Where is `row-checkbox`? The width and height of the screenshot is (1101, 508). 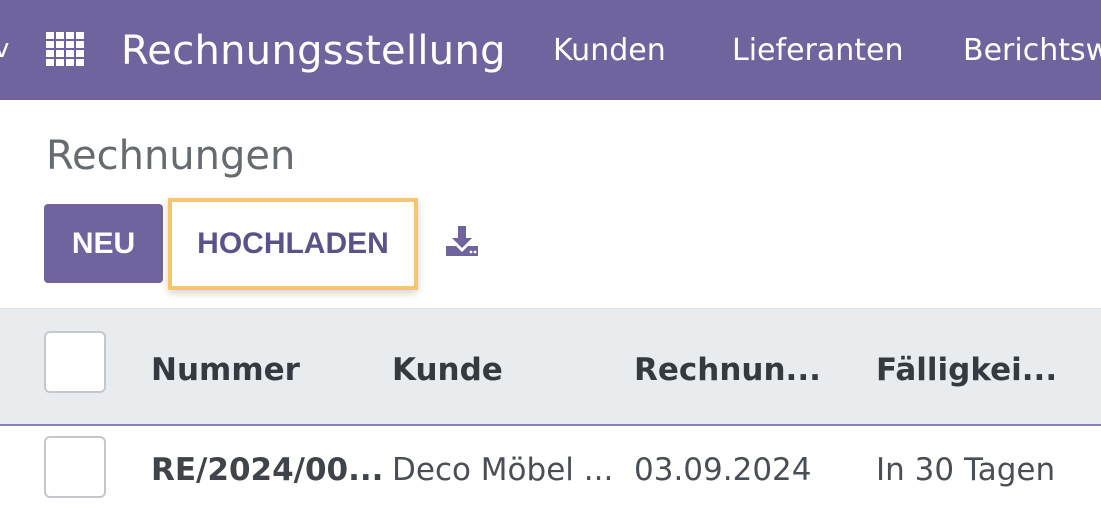
row-checkbox is located at coordinates (75, 467).